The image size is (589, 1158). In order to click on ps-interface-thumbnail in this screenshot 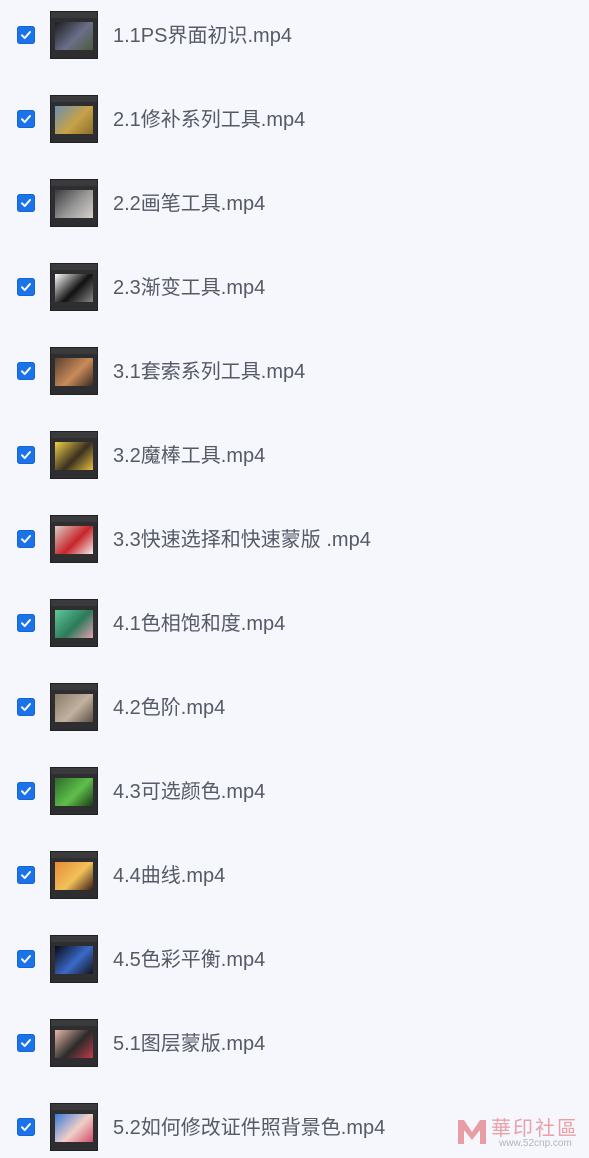, I will do `click(74, 35)`.